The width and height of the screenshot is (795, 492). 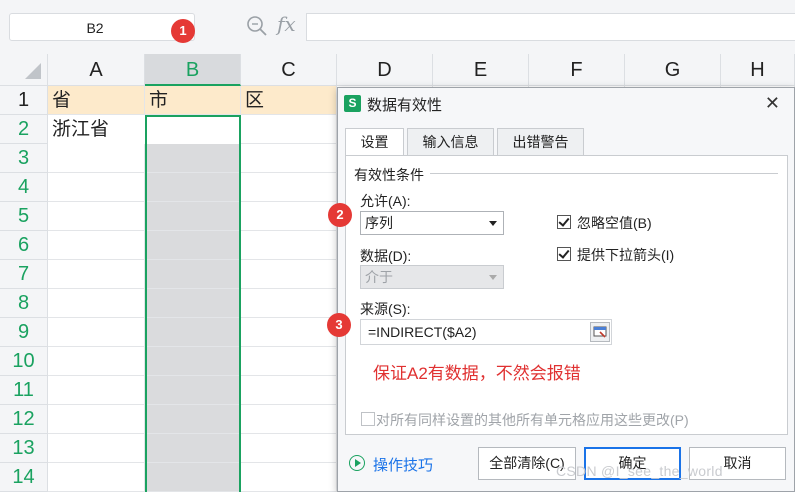 What do you see at coordinates (432, 223) in the screenshot?
I see `allow-select: 序列` at bounding box center [432, 223].